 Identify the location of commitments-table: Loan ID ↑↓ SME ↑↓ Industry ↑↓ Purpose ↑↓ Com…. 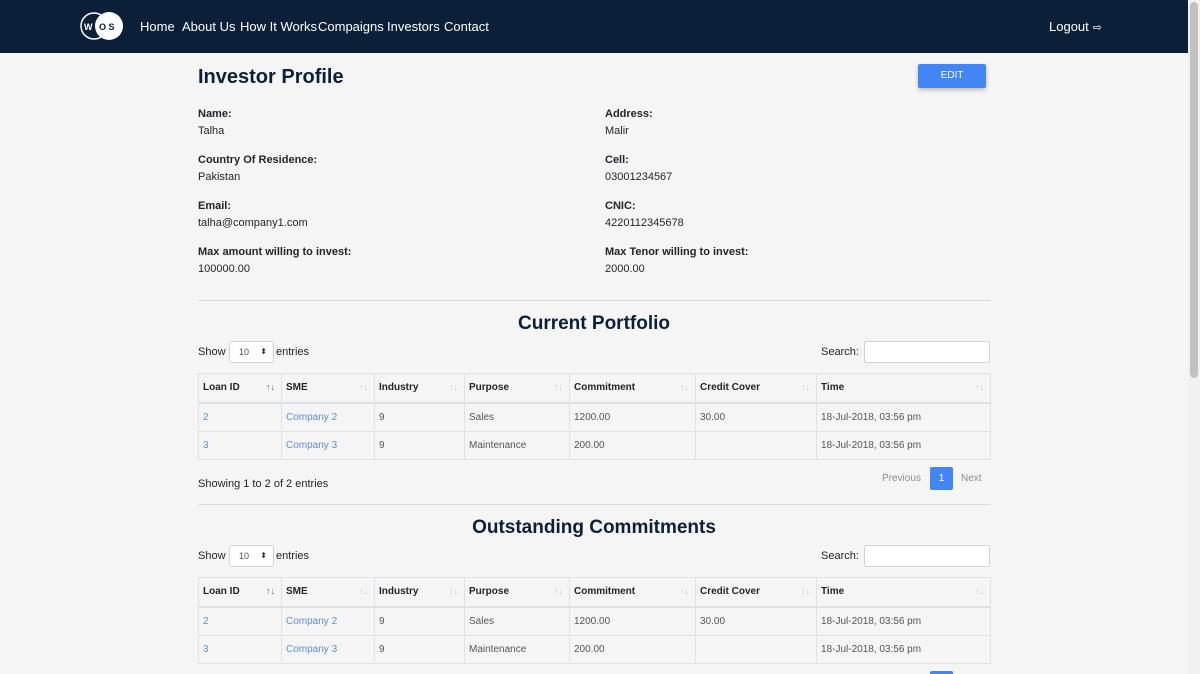
(594, 620).